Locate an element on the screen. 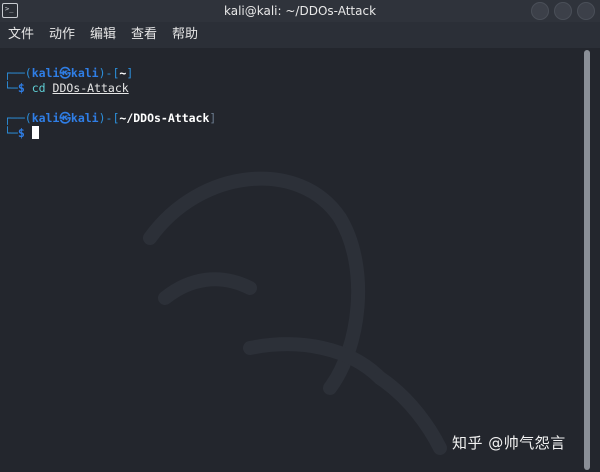 The image size is (600, 472). prompt-path: ~/DDOs-Attack is located at coordinates (164, 118).